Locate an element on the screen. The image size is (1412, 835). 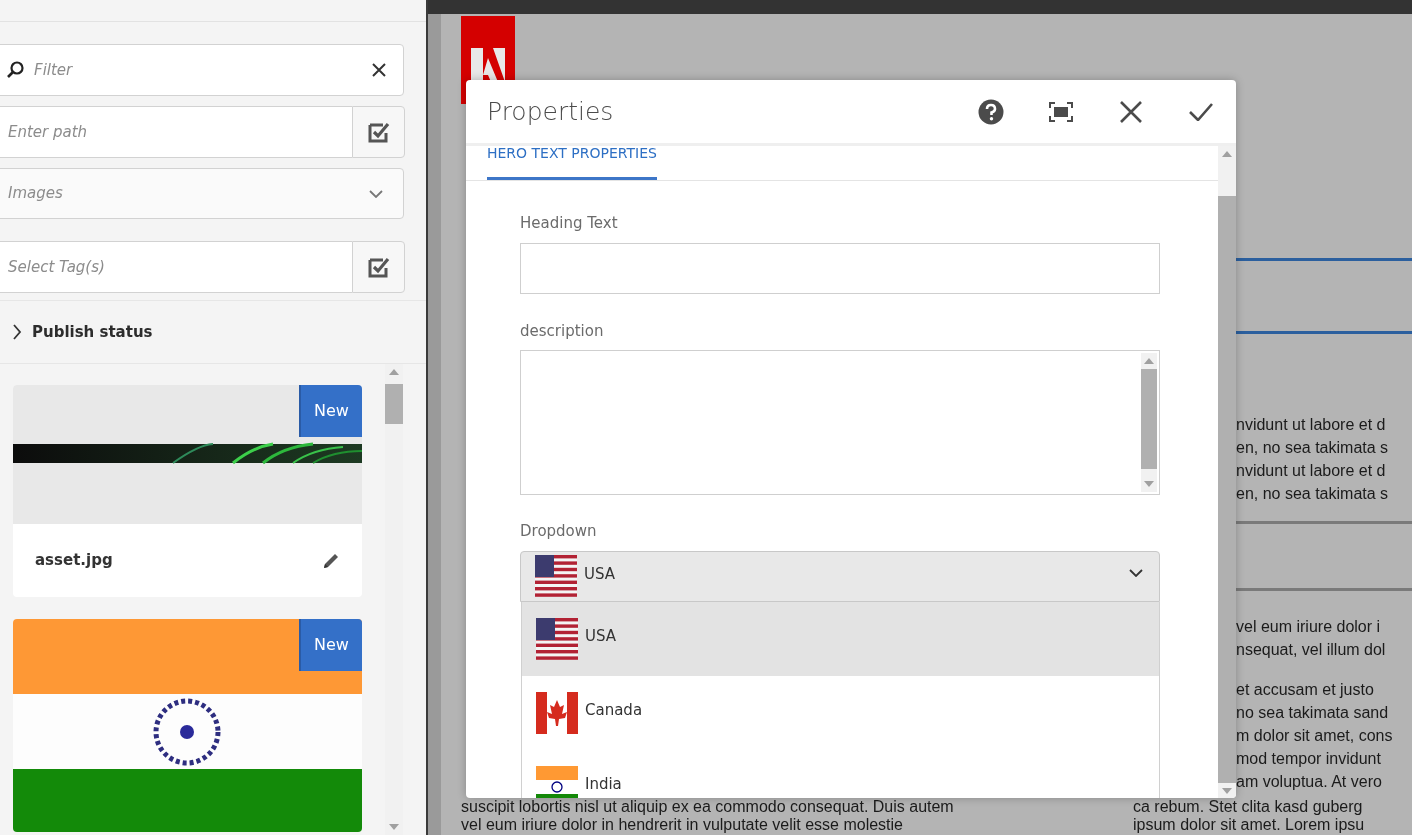
asset-card: New is located at coordinates (187, 725).